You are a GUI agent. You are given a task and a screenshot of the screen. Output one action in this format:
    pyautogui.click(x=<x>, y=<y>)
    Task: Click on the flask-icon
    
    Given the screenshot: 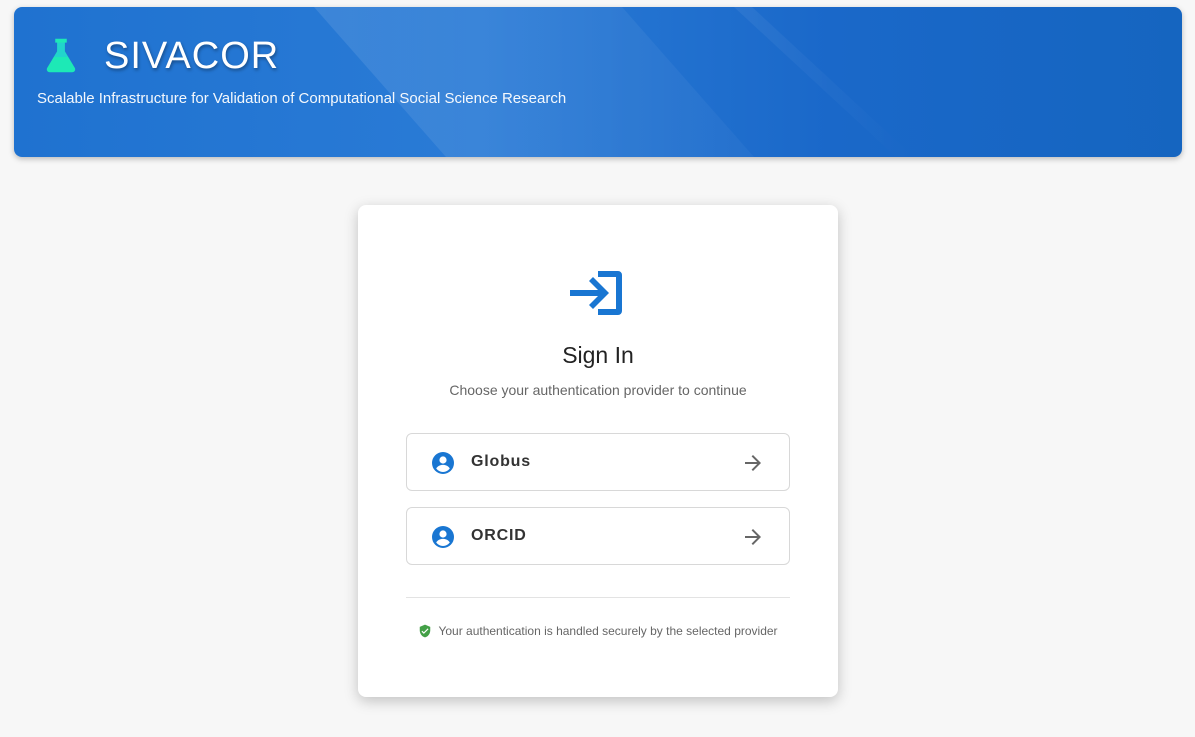 What is the action you would take?
    pyautogui.click(x=61, y=56)
    